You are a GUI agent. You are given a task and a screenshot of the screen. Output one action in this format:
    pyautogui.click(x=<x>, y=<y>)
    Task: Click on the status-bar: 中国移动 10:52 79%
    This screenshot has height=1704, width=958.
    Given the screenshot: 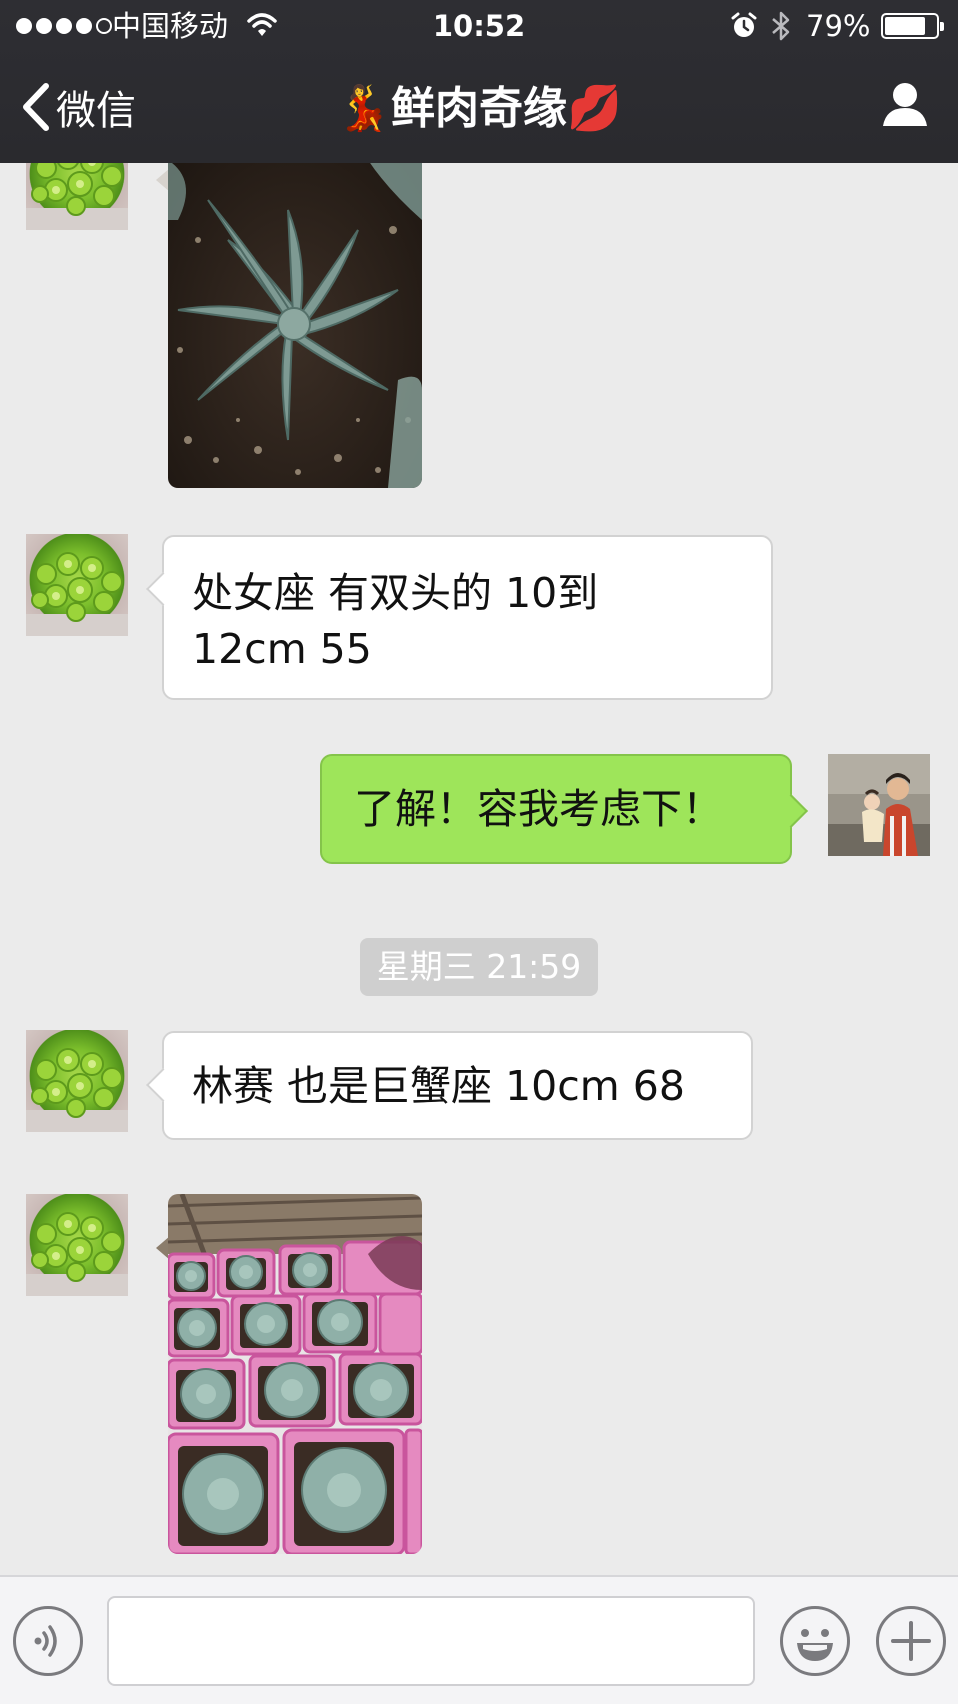 What is the action you would take?
    pyautogui.click(x=479, y=26)
    